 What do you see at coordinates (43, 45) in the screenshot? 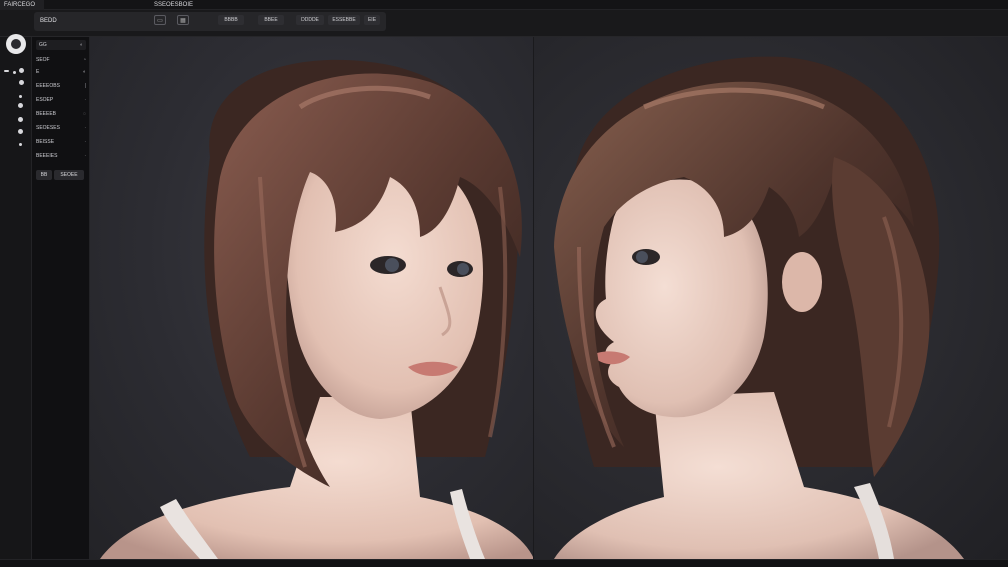
I see `panel-header-label: GG` at bounding box center [43, 45].